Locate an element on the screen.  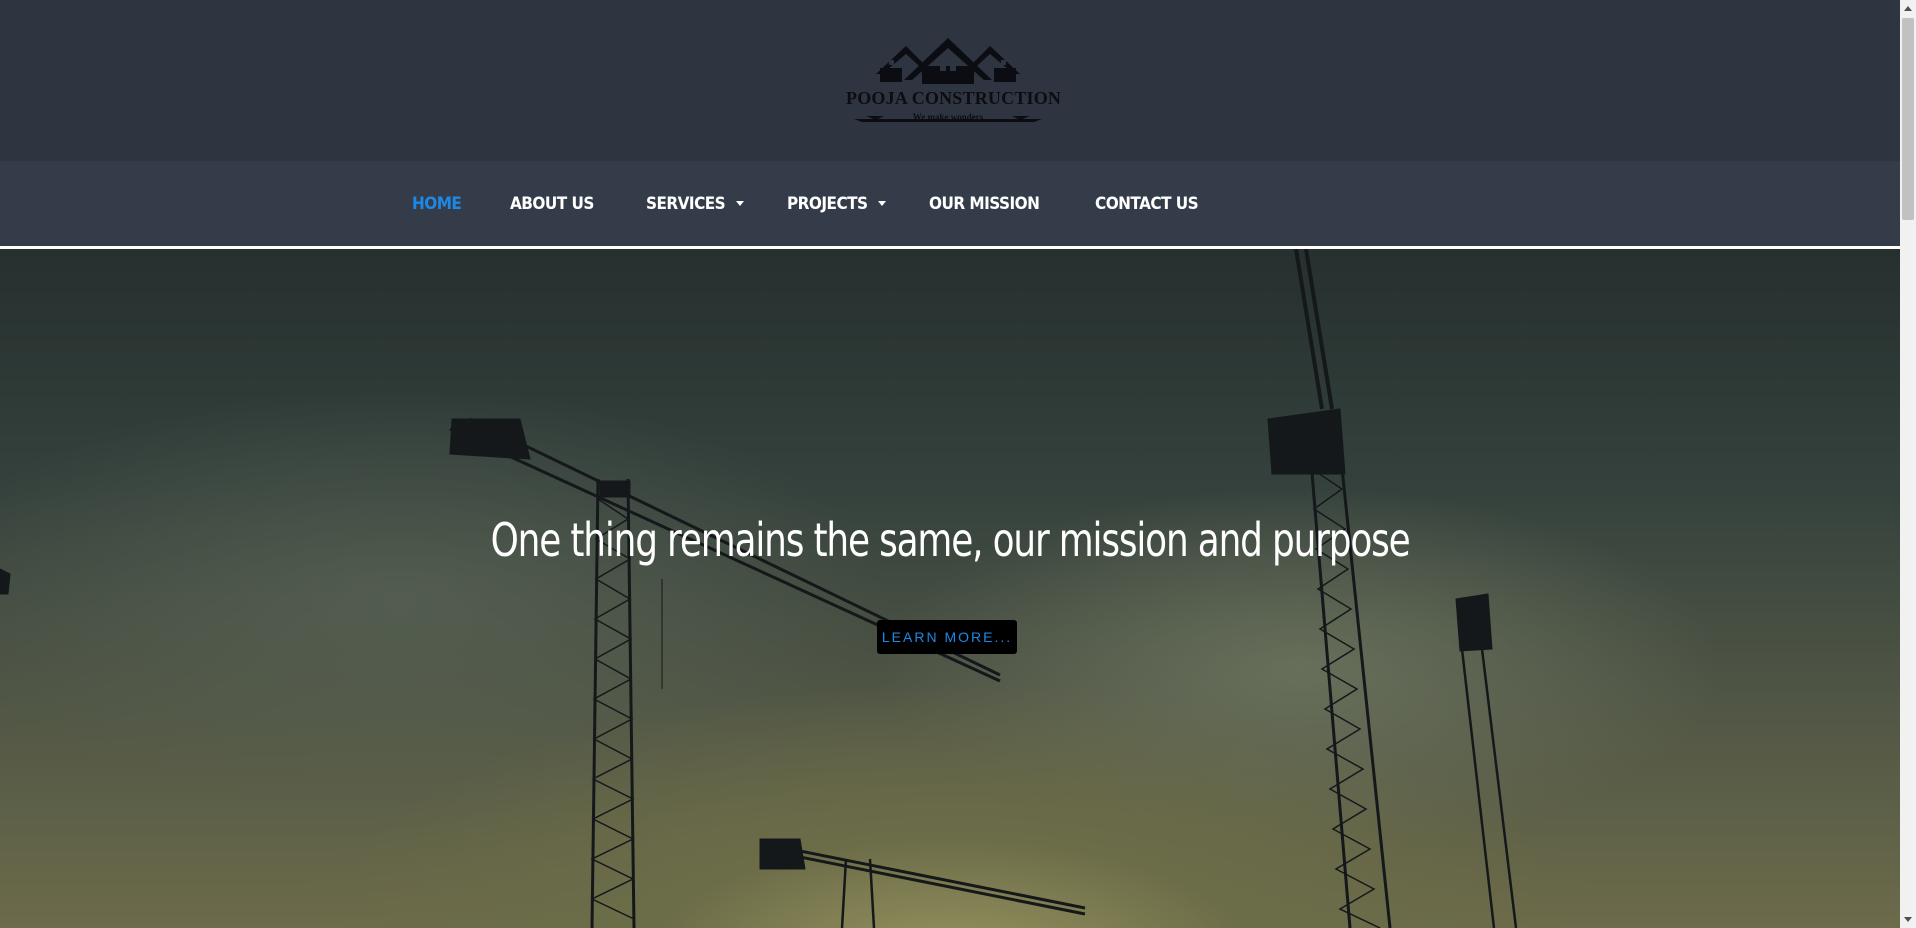
nav-item-about-us: ABOUT US is located at coordinates (556, 204).